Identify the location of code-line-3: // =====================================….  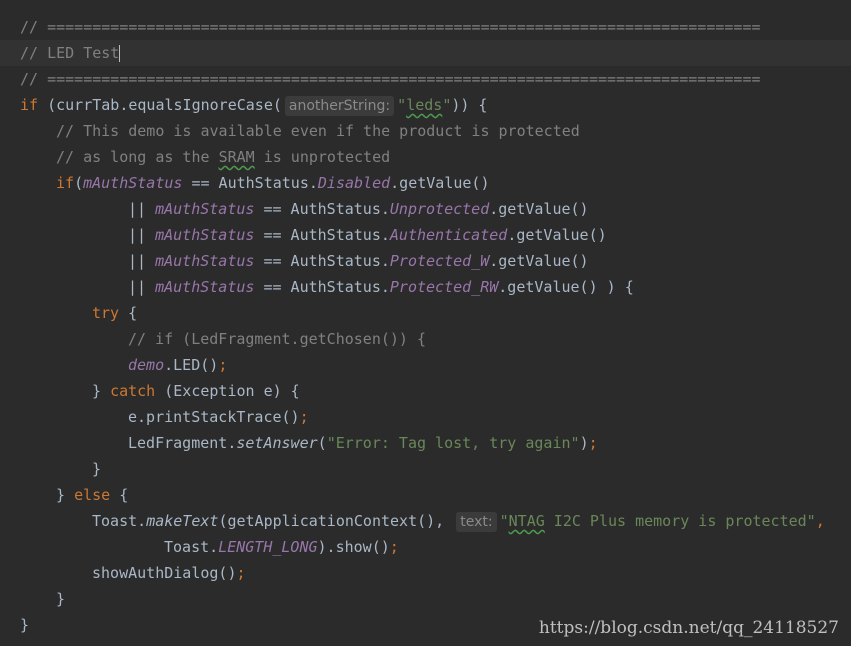
(425, 79).